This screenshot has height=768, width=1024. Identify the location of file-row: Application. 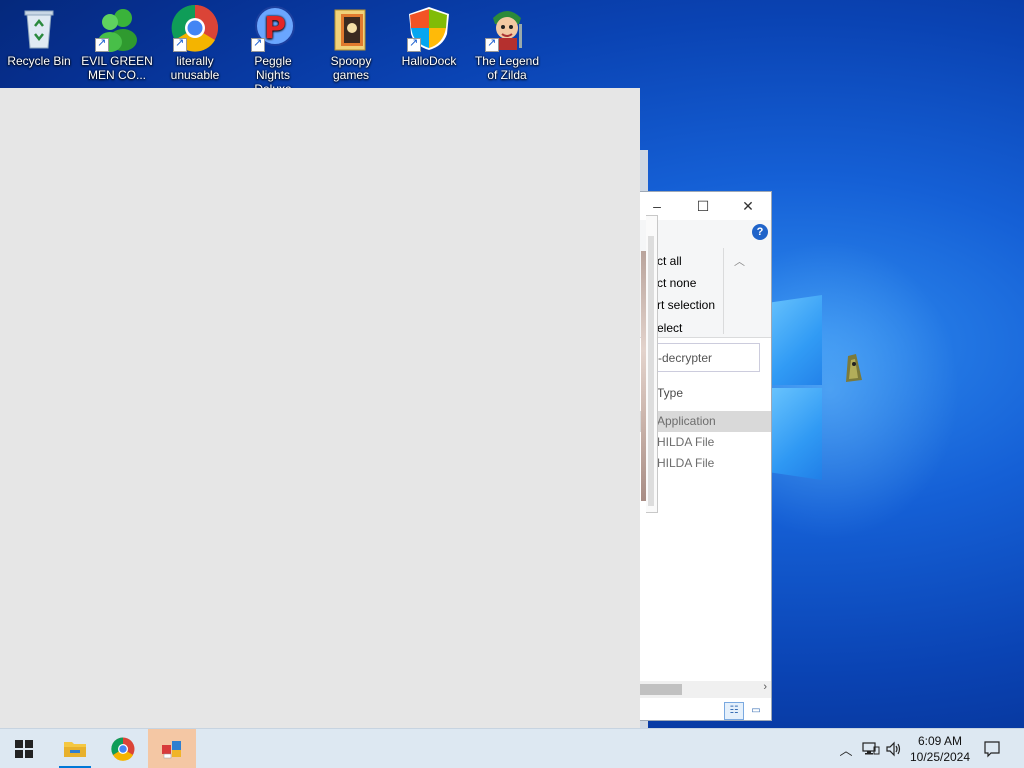
(705, 421).